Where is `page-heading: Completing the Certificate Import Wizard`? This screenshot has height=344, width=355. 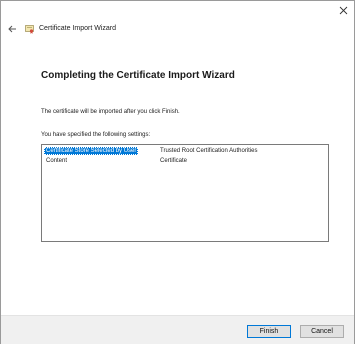
page-heading: Completing the Certificate Import Wizard is located at coordinates (138, 75).